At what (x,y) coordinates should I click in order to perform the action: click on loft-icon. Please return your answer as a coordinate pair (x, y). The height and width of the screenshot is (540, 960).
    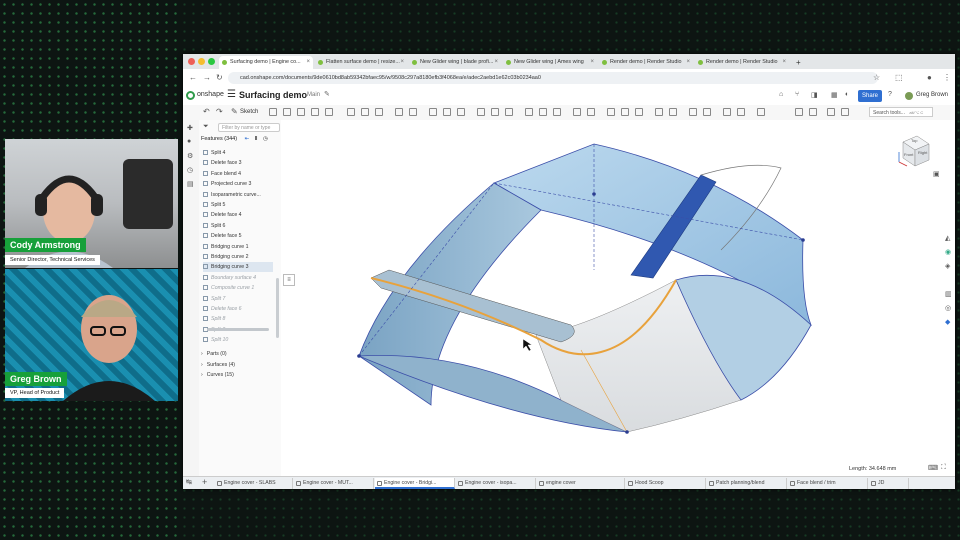
    Looking at the image, I should click on (315, 112).